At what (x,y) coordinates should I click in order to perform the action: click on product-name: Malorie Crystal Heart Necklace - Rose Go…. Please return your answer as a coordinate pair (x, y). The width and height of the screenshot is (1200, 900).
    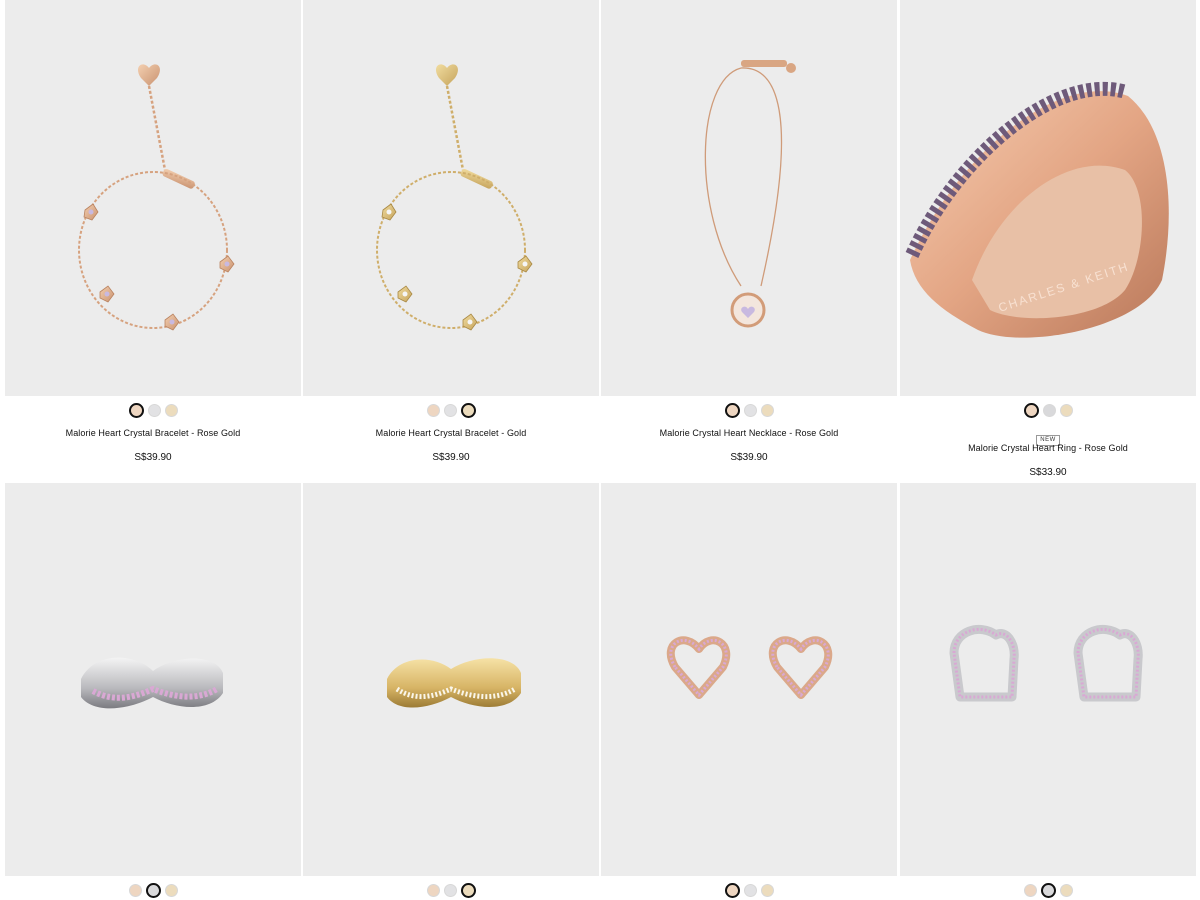
    Looking at the image, I should click on (749, 433).